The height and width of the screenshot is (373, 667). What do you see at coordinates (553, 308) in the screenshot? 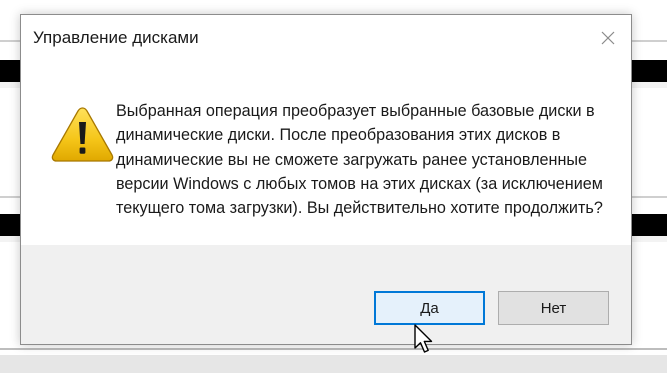
I see `no-button: Нет` at bounding box center [553, 308].